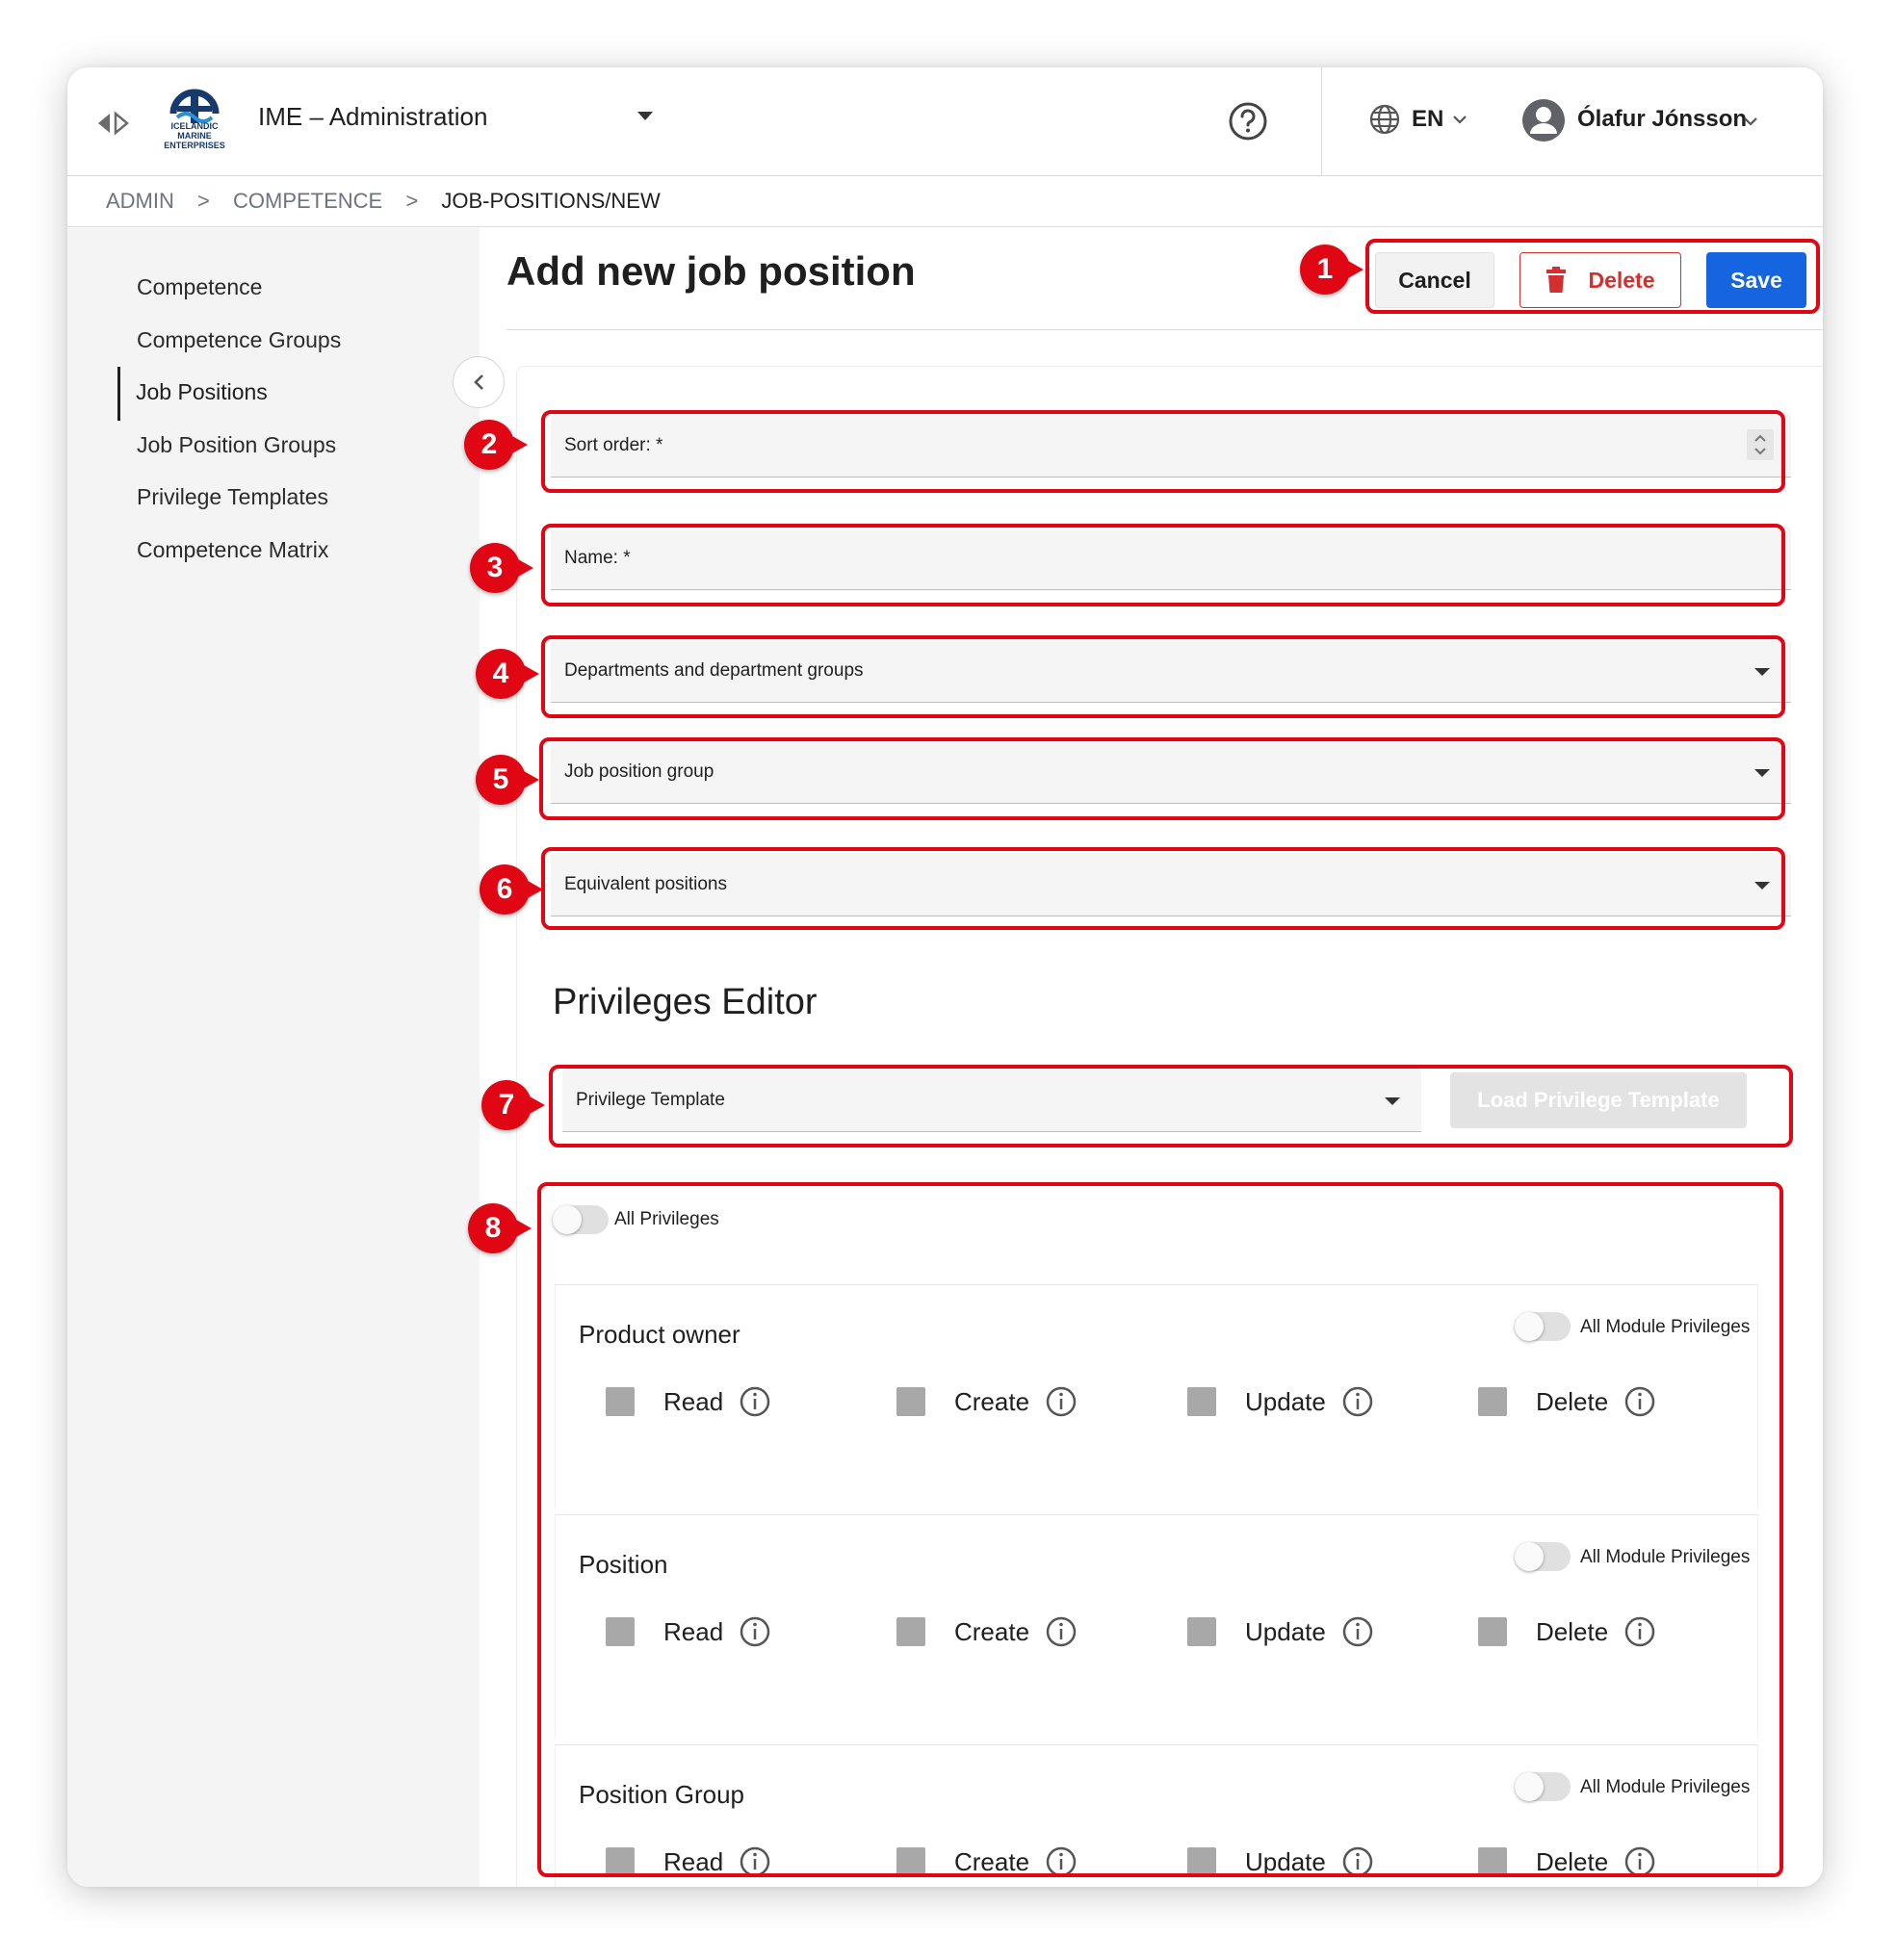  I want to click on app-switcher-caret-icon, so click(645, 116).